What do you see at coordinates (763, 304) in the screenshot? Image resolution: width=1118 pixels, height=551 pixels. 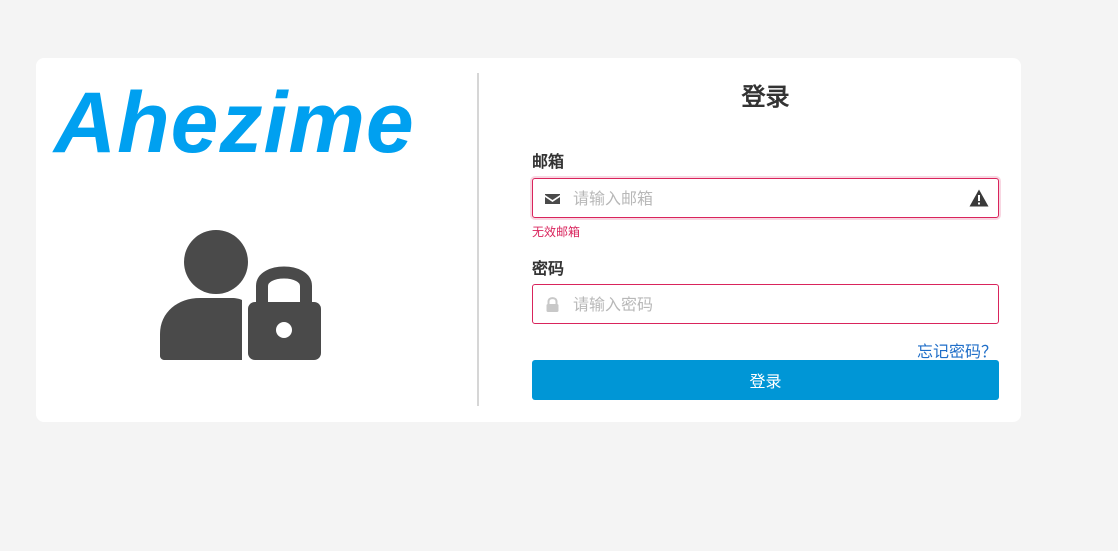 I see `password-input` at bounding box center [763, 304].